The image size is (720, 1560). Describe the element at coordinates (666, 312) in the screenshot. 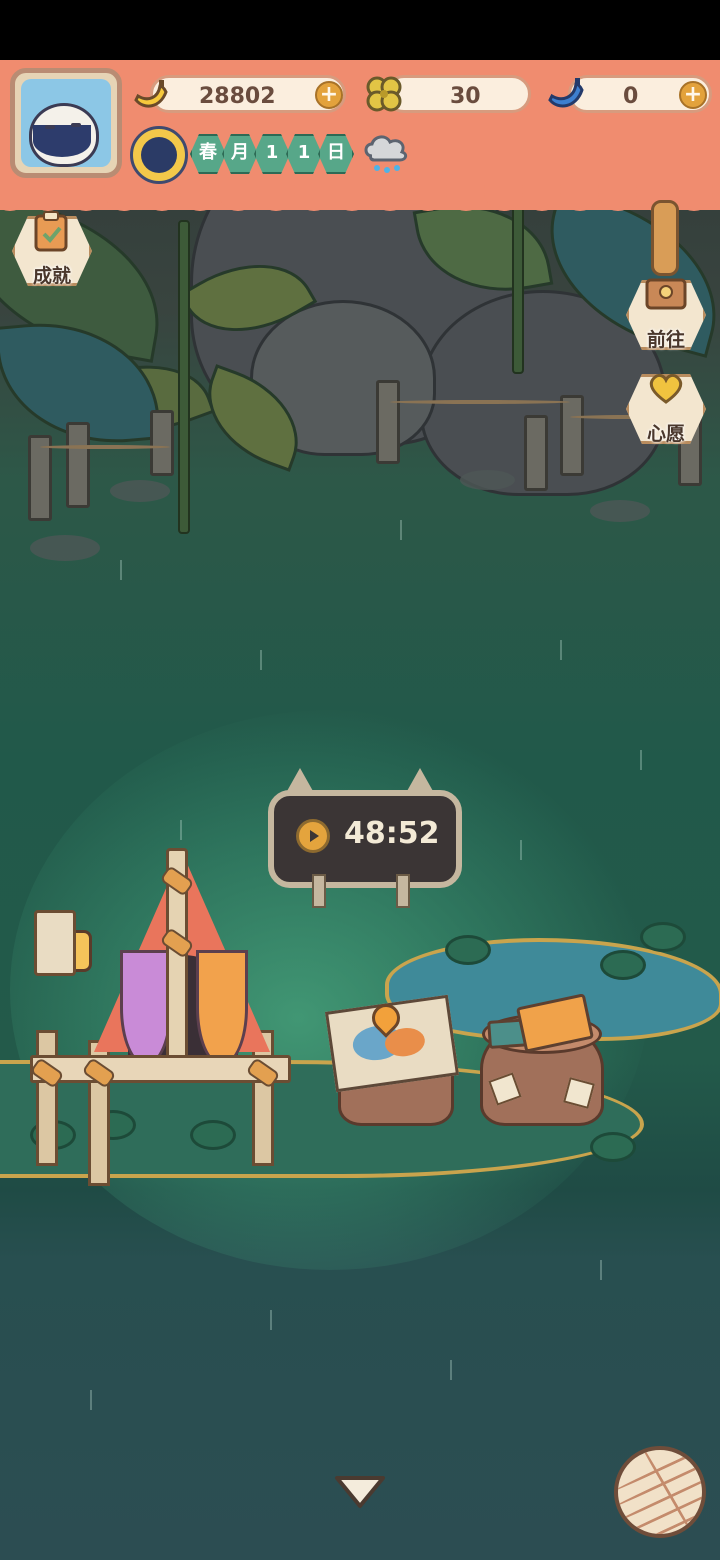

I see `go-to-button: 前往` at that location.